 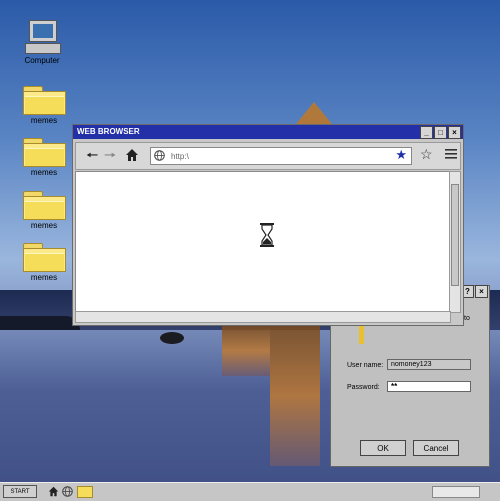 I want to click on wallpaper-mountain, so click(x=314, y=113).